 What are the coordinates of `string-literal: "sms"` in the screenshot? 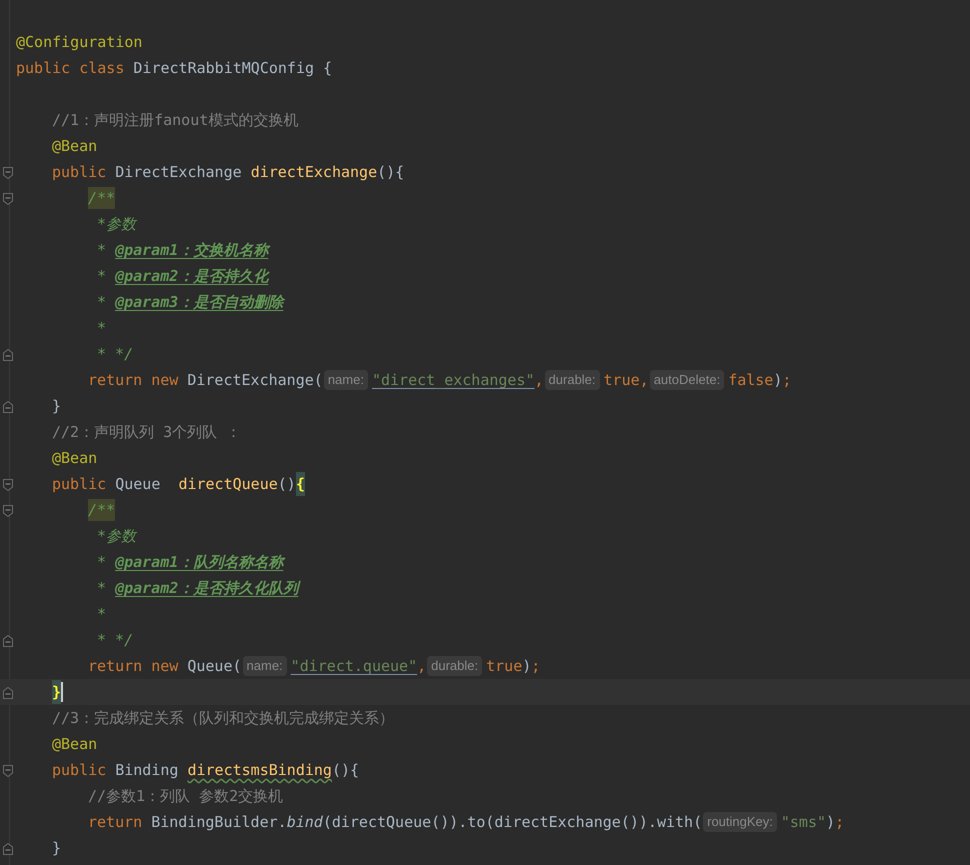 It's located at (803, 822).